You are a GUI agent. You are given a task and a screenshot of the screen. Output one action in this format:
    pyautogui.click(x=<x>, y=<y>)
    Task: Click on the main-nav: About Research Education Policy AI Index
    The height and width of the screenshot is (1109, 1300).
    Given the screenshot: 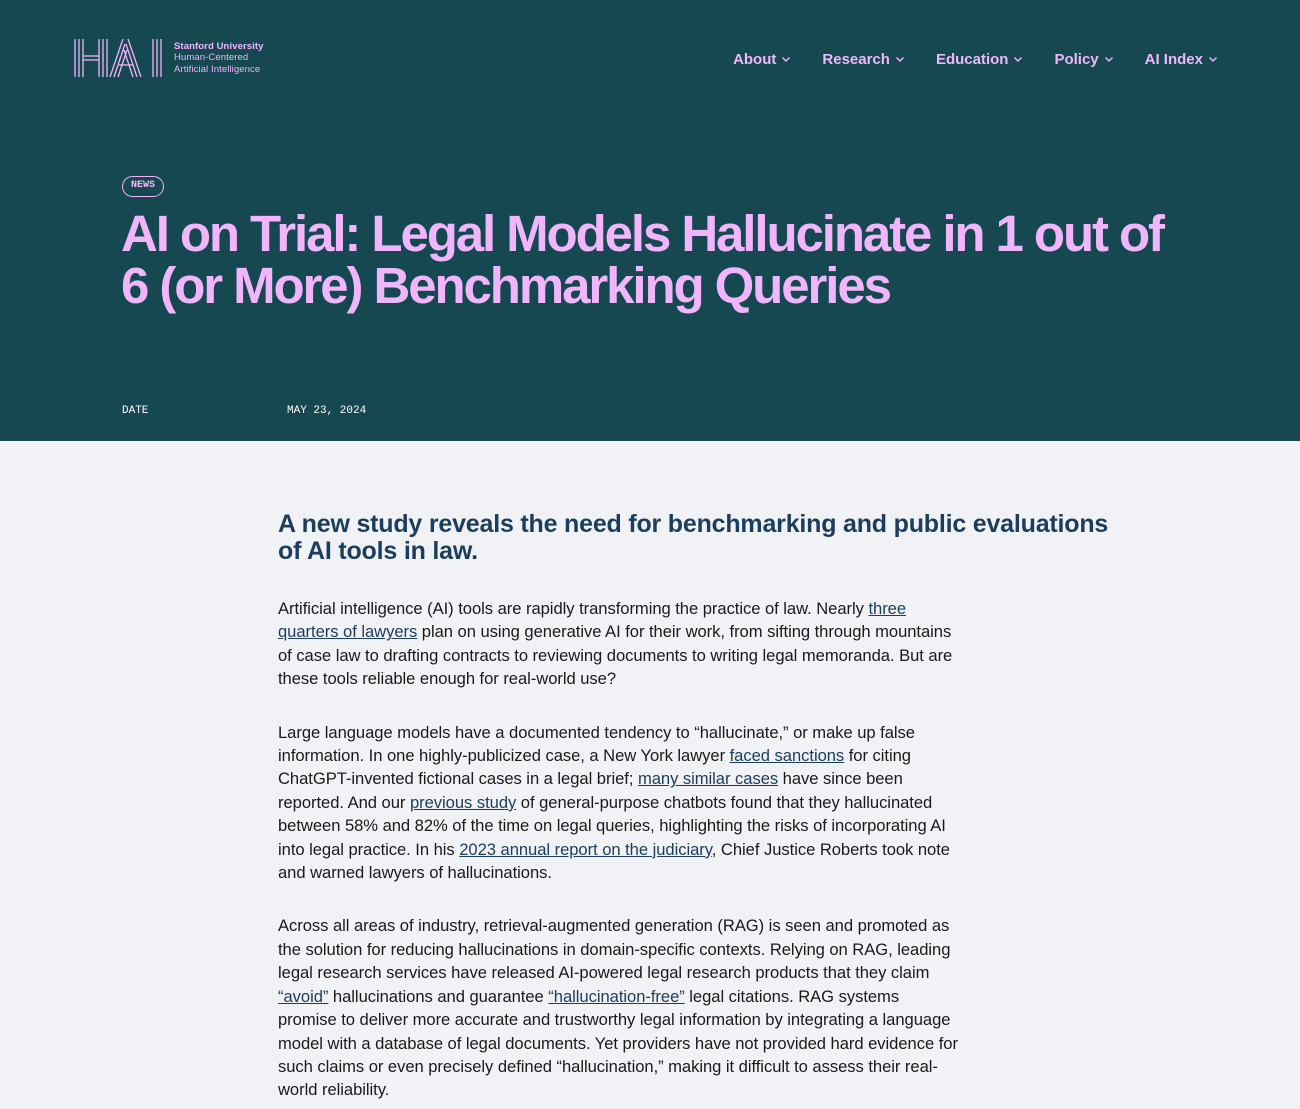 What is the action you would take?
    pyautogui.click(x=975, y=59)
    